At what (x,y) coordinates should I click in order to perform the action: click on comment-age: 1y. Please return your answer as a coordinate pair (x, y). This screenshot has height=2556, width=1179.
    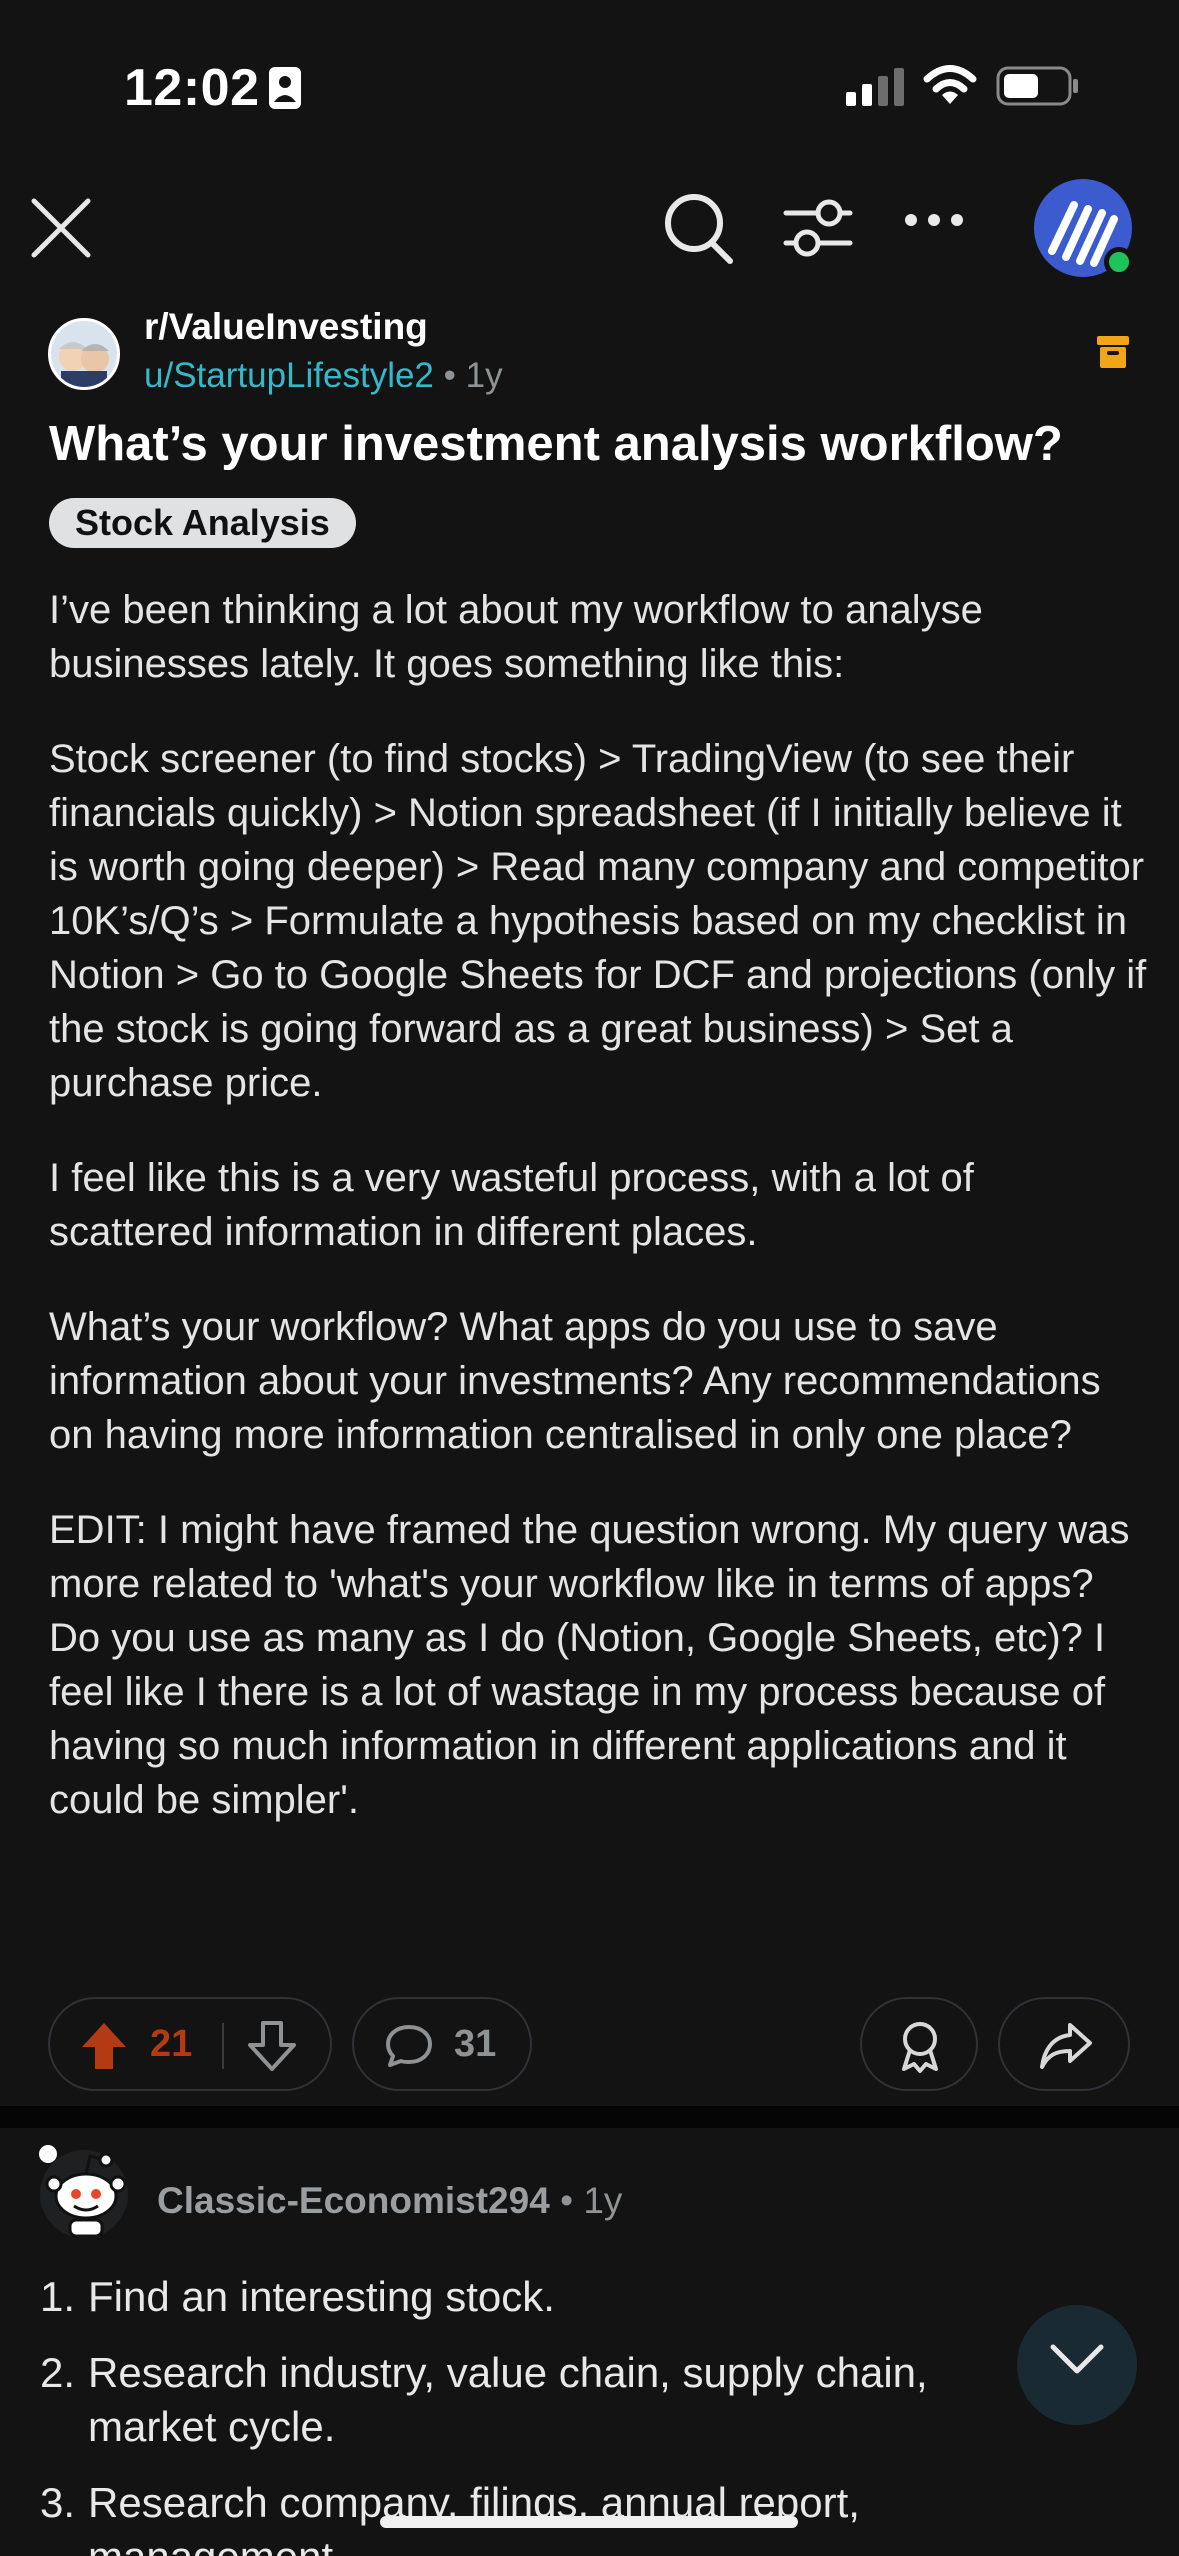
    Looking at the image, I should click on (603, 2200).